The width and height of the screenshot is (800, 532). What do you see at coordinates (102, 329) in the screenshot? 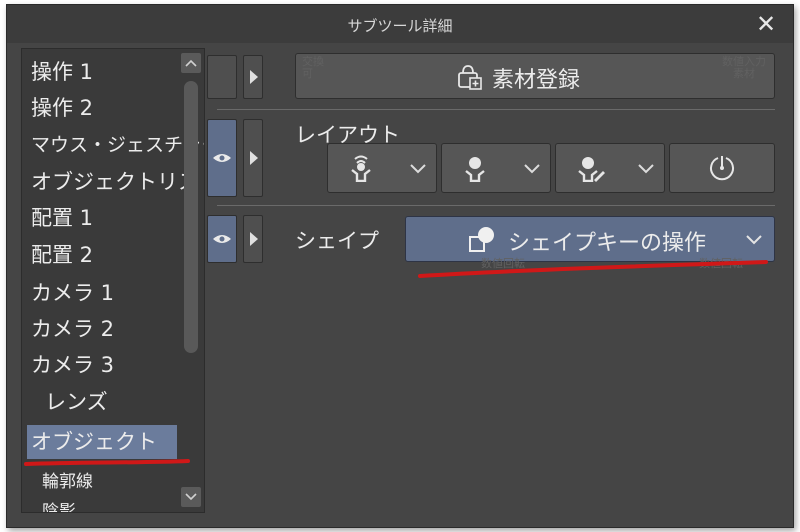
I see `list-item: カメラ 2` at bounding box center [102, 329].